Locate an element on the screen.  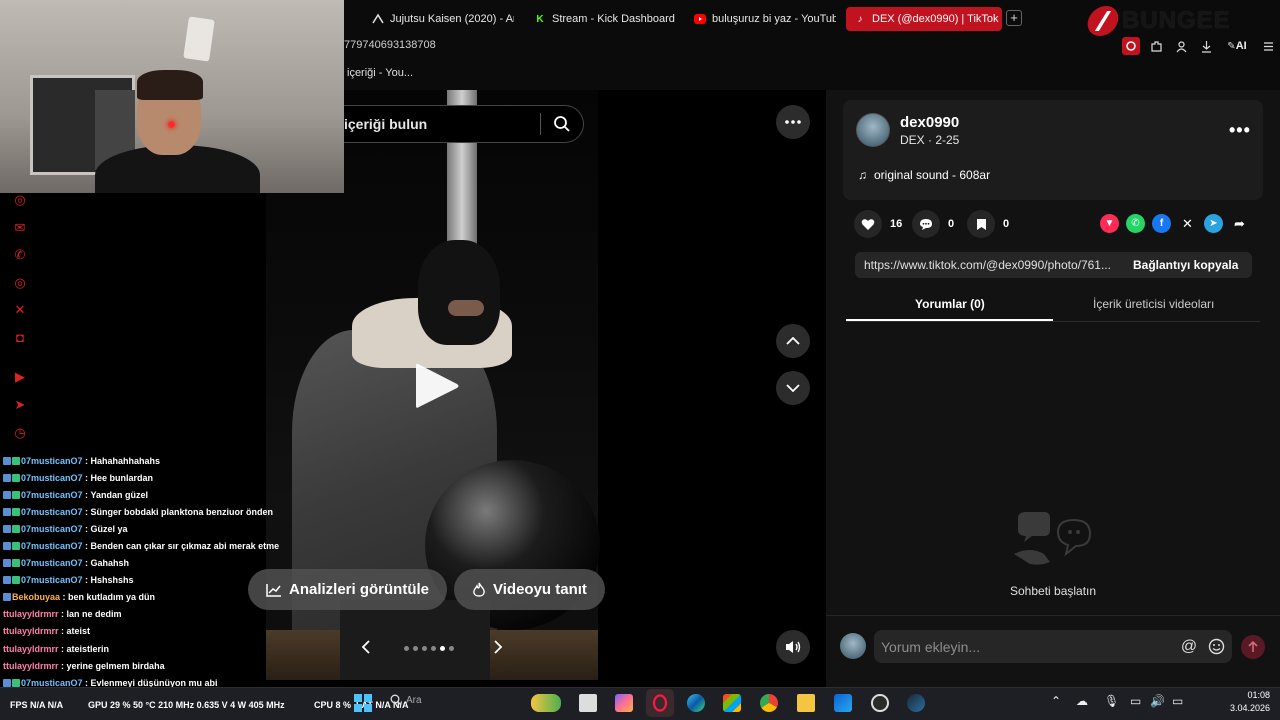
outlook-icon is located at coordinates (843, 703).